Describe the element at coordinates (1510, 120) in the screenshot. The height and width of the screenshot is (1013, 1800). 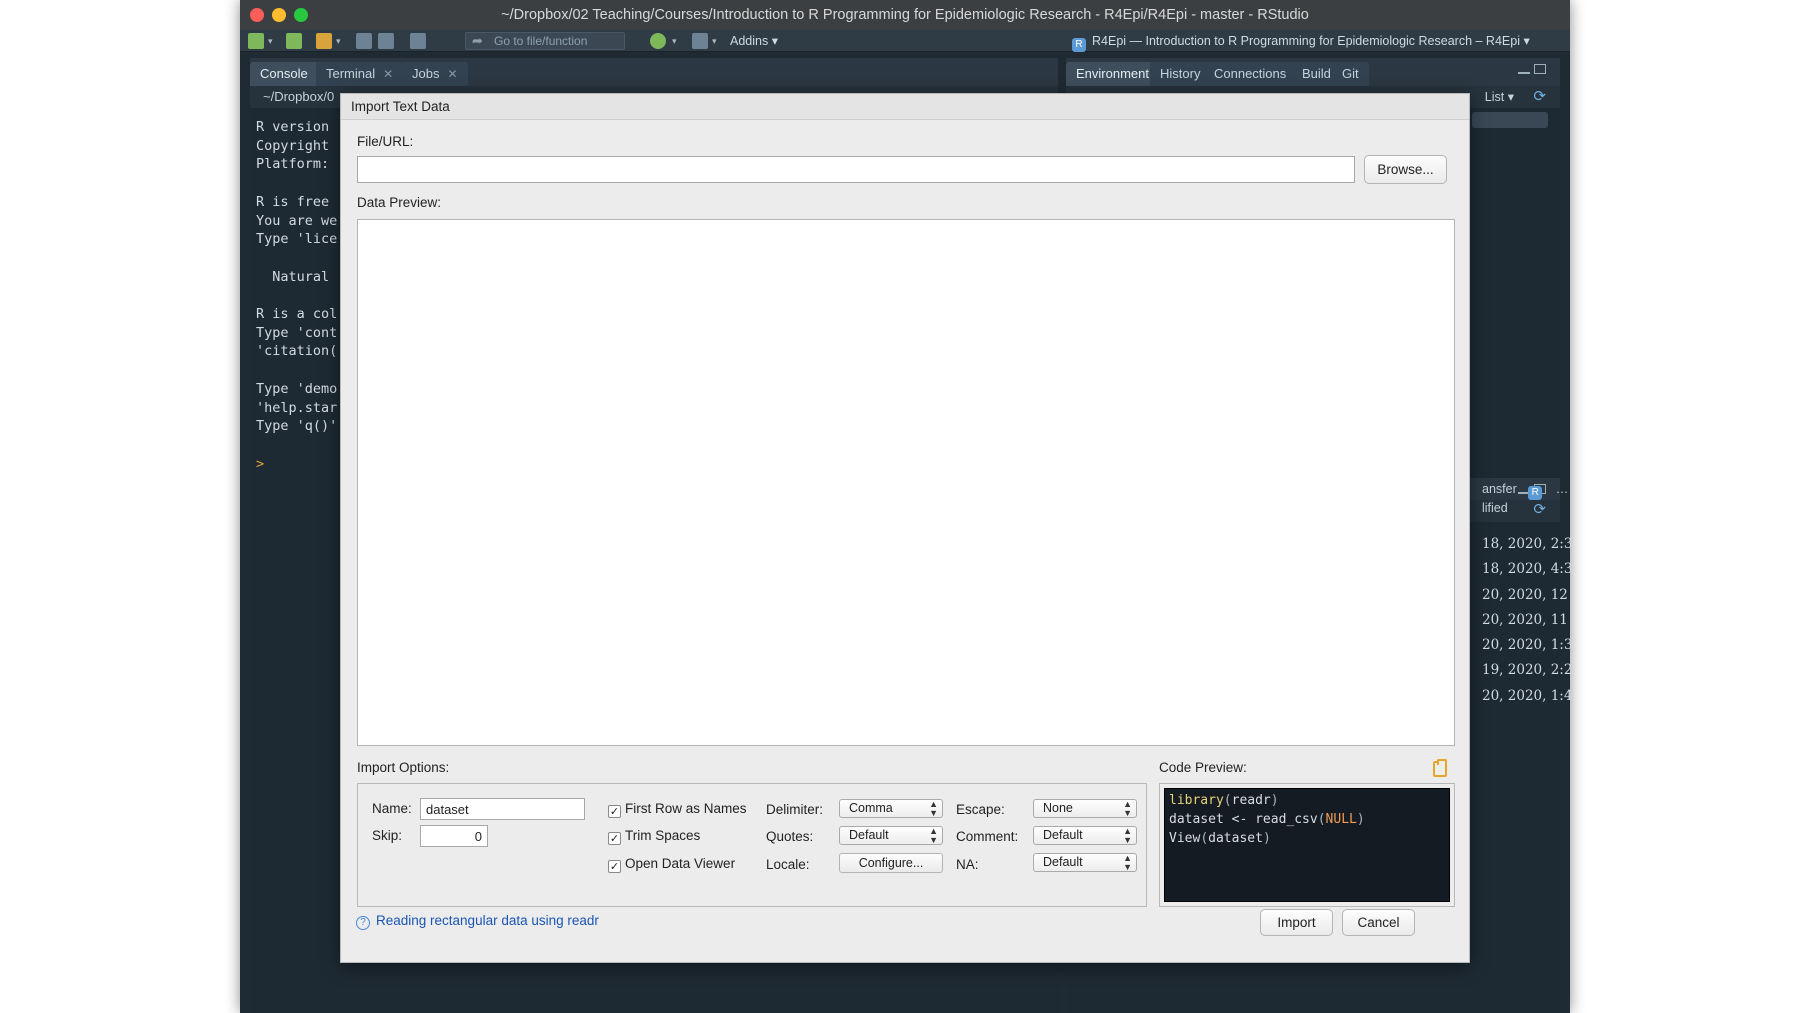
I see `environment-search-input` at that location.